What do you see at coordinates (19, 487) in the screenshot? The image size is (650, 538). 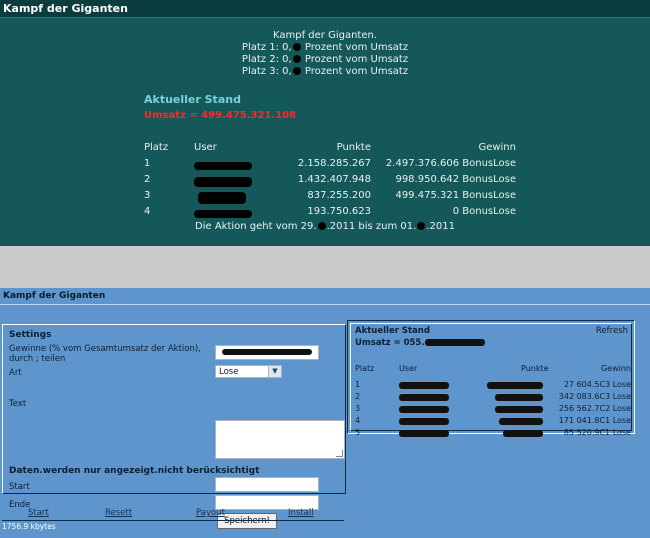 I see `start-label: Start` at bounding box center [19, 487].